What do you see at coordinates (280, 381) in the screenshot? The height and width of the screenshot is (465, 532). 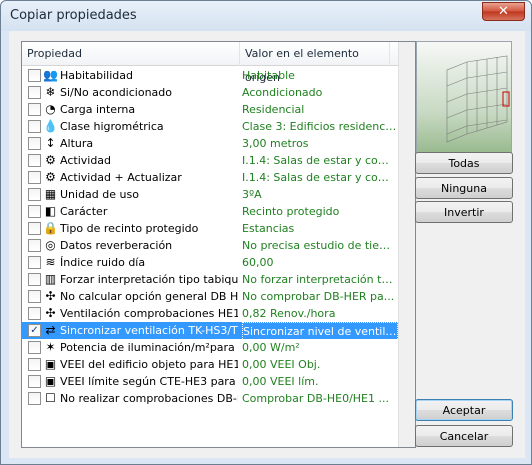 I see `property-value: 0,00 VEEI lím.` at bounding box center [280, 381].